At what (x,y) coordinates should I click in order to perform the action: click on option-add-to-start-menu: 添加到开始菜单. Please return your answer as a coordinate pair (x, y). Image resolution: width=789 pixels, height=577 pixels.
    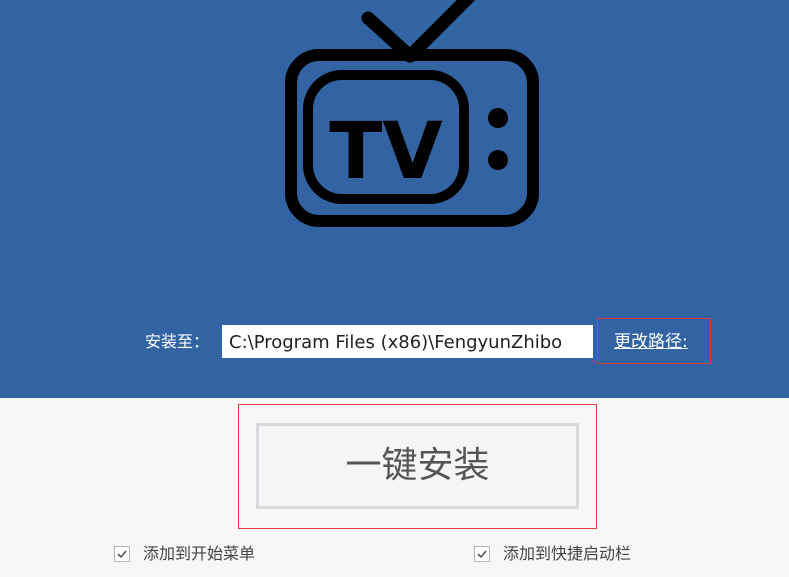
    Looking at the image, I should click on (184, 554).